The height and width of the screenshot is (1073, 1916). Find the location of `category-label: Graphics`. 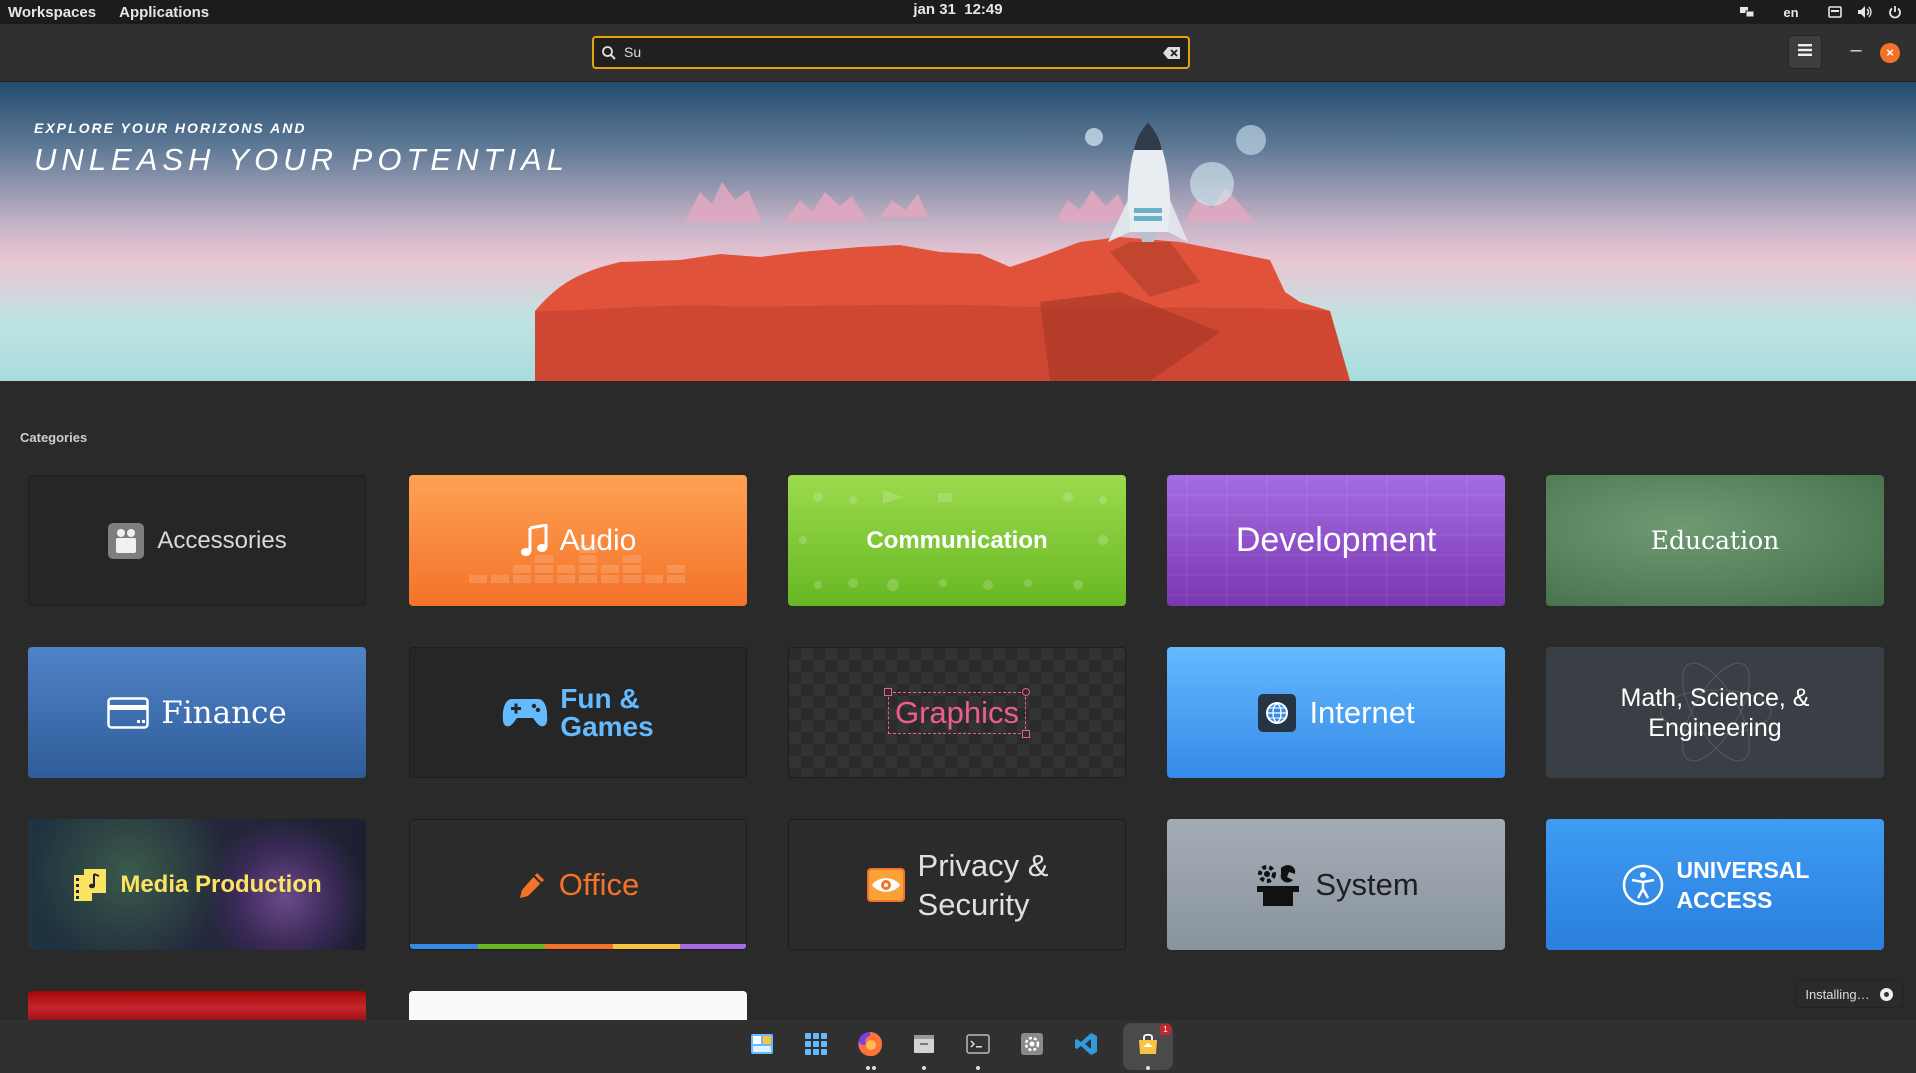

category-label: Graphics is located at coordinates (957, 712).